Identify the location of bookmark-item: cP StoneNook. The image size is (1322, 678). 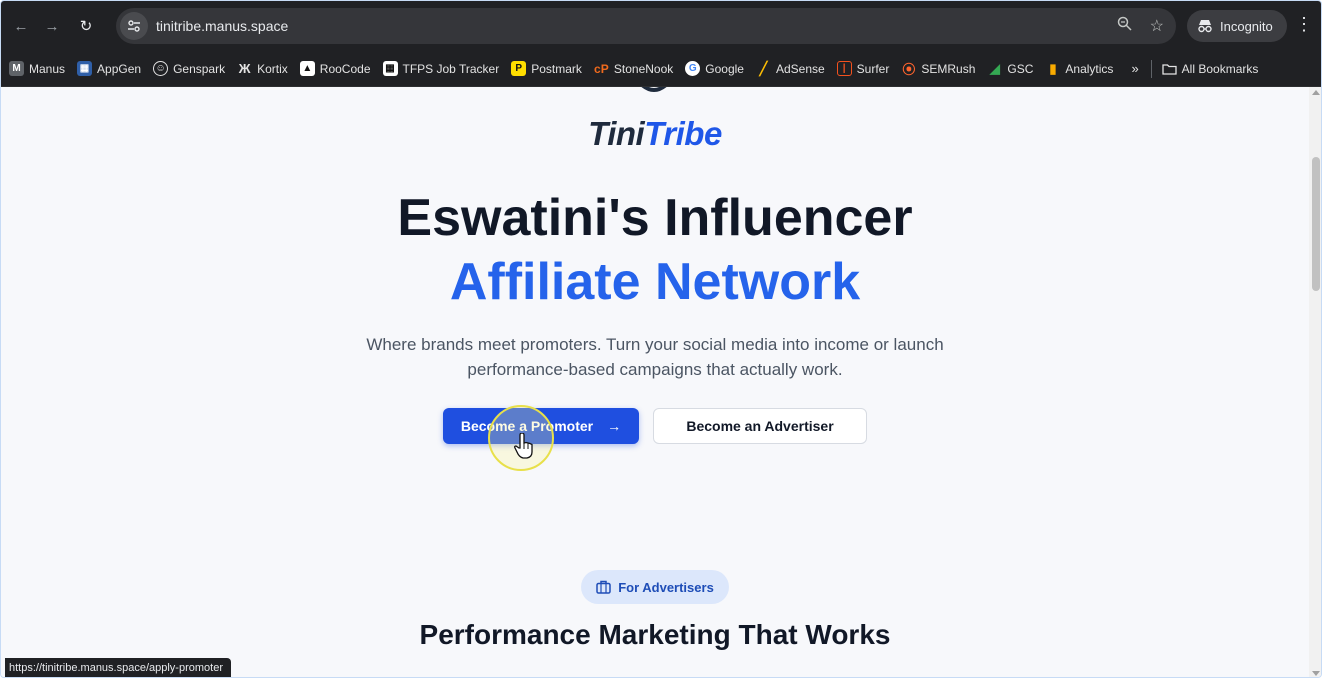
(633, 68).